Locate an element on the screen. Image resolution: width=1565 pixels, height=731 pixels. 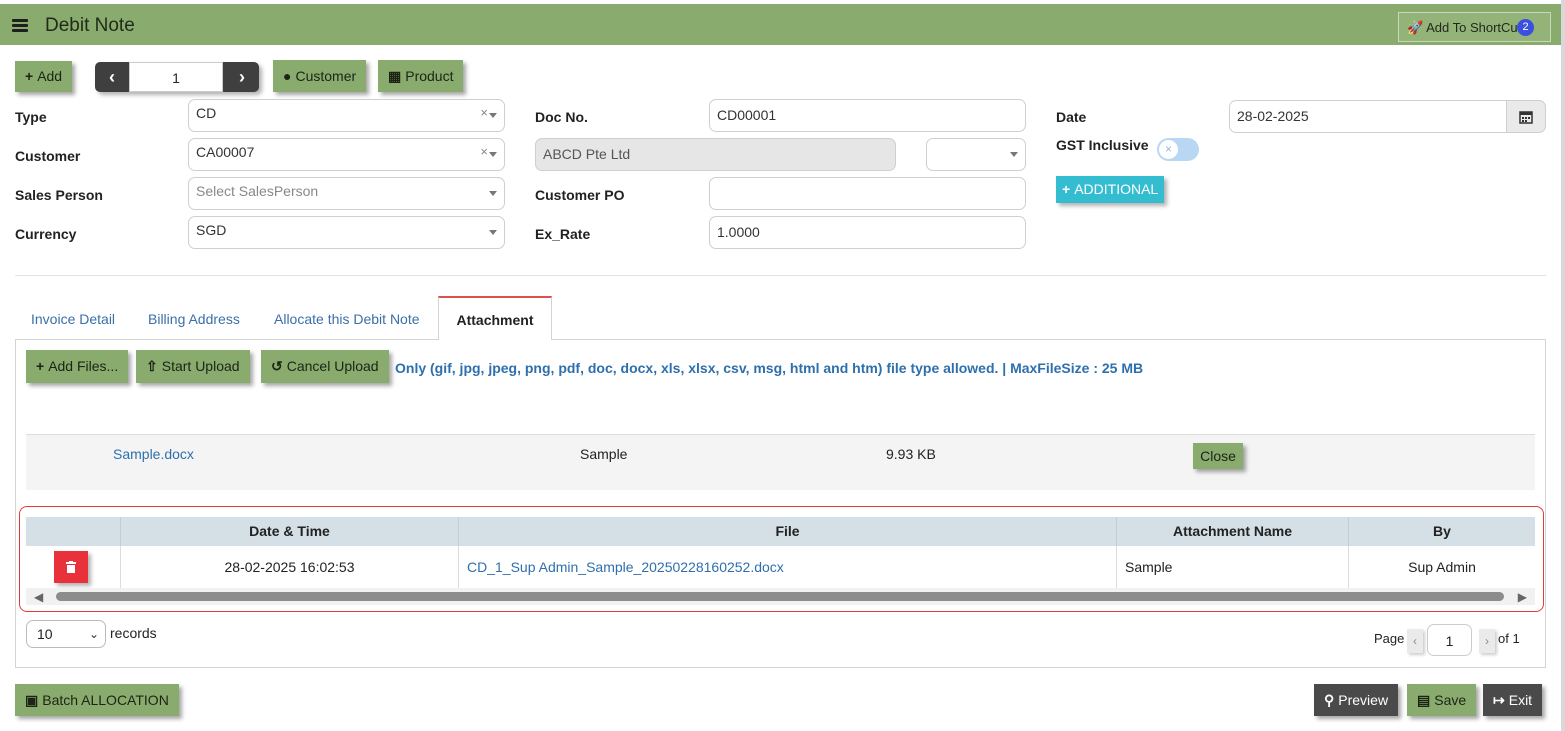
gst-inclusive-toggle: × is located at coordinates (1178, 149).